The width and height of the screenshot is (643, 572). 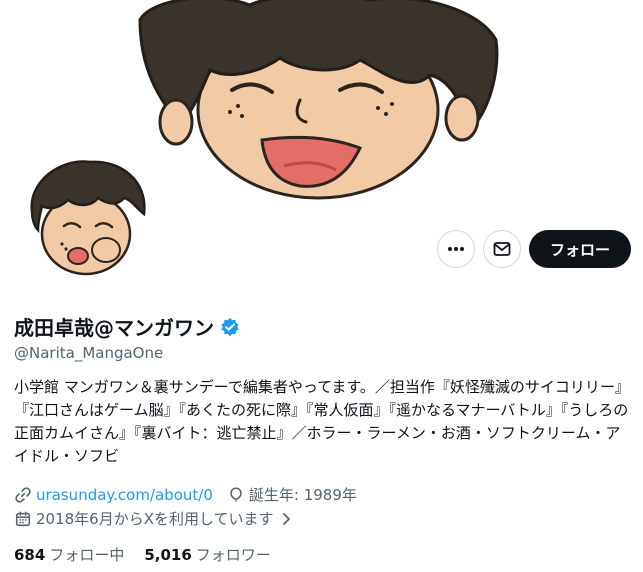 What do you see at coordinates (30, 554) in the screenshot?
I see `following-count: 684` at bounding box center [30, 554].